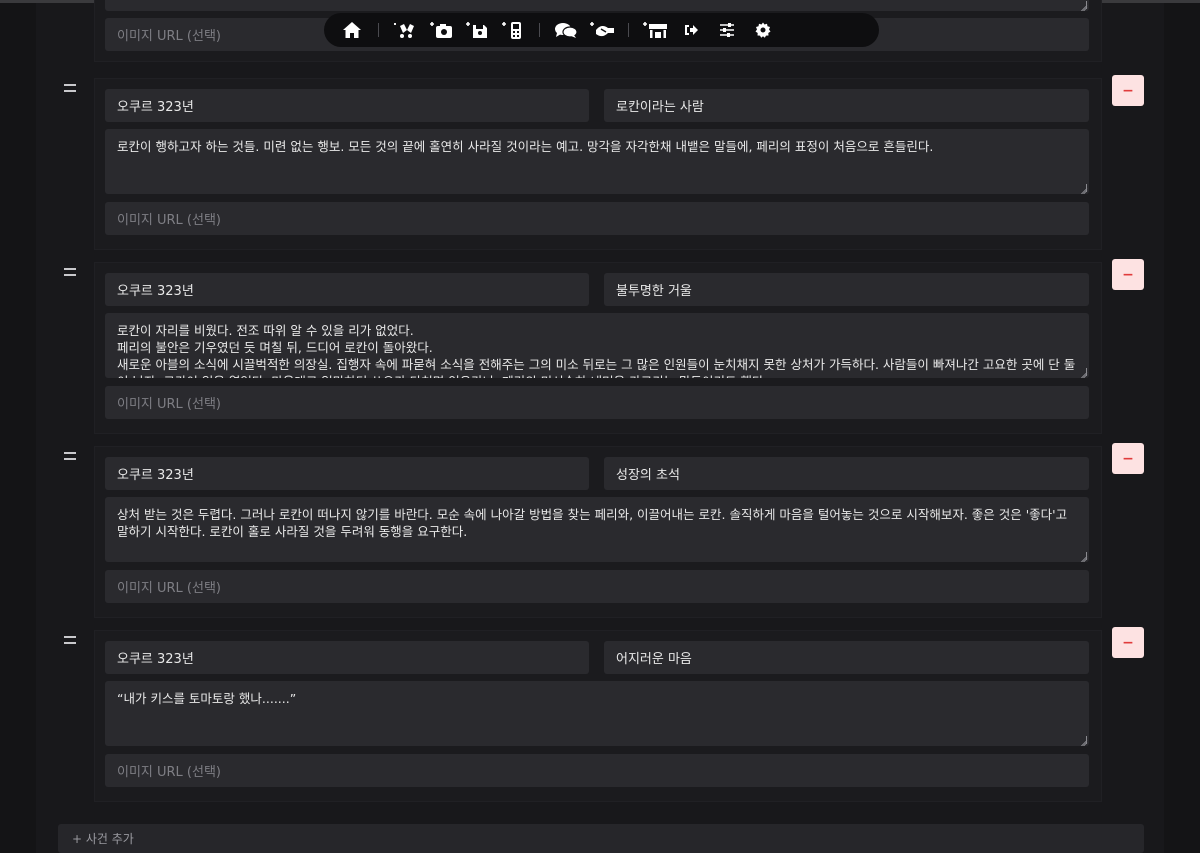 The image size is (1200, 853). Describe the element at coordinates (691, 30) in the screenshot. I see `logout-icon` at that location.